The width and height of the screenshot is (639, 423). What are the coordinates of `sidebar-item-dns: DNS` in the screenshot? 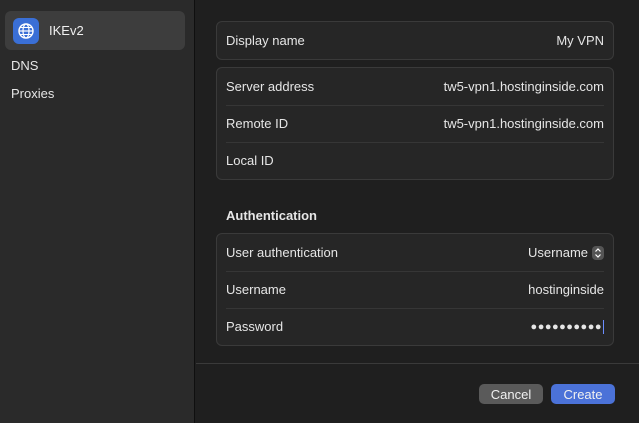 It's located at (24, 65).